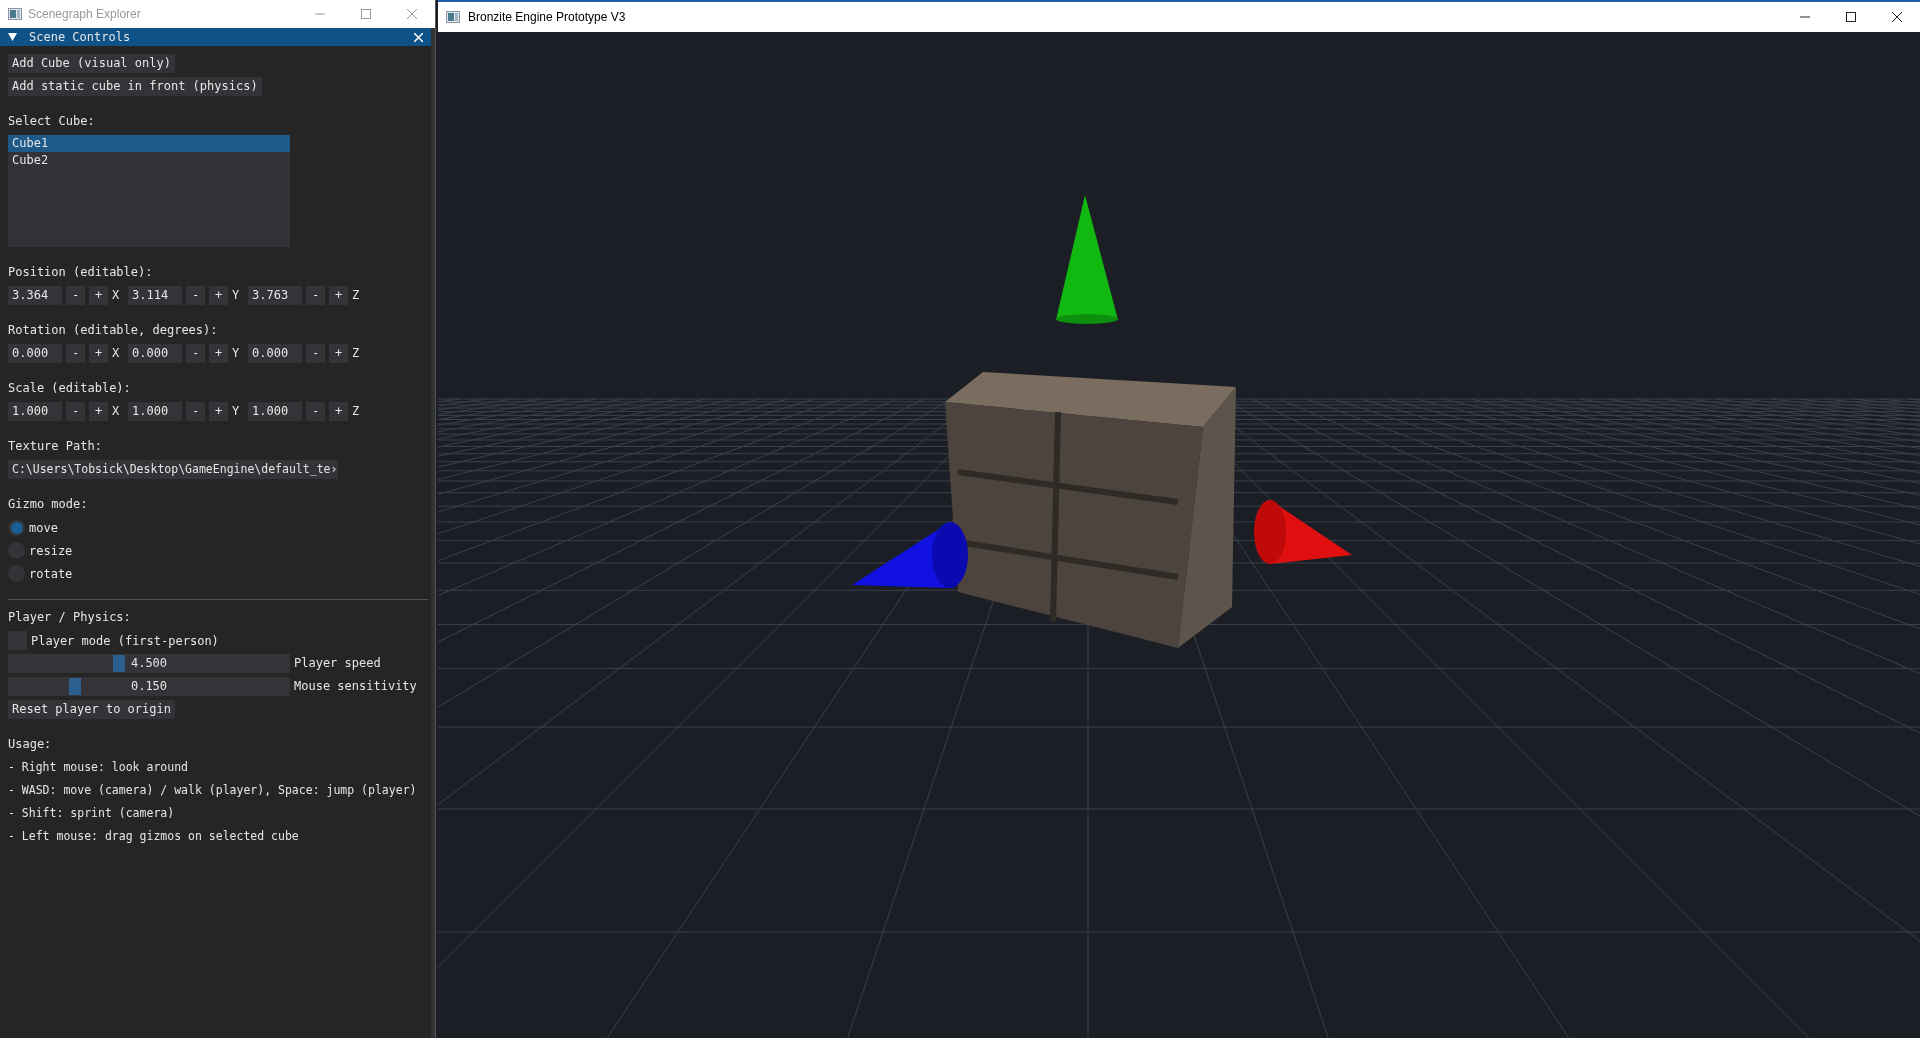 This screenshot has width=1920, height=1038. I want to click on section-label: Position (editable):, so click(81, 272).